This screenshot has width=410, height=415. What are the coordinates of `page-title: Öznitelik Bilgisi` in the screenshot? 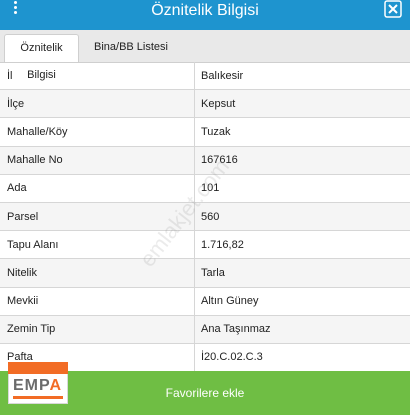 It's located at (205, 10).